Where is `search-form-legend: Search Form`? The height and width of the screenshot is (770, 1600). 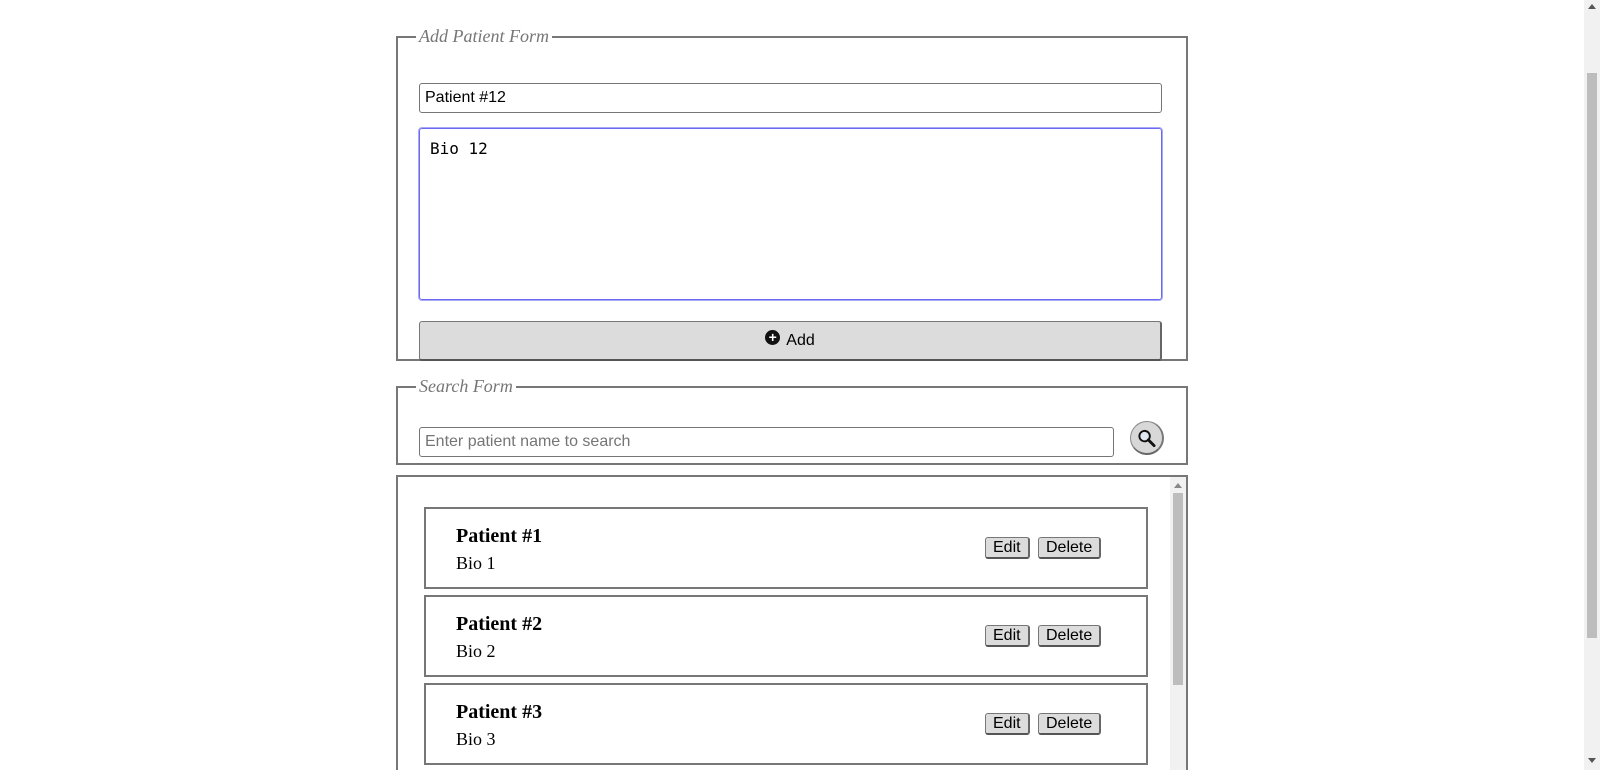 search-form-legend: Search Form is located at coordinates (466, 386).